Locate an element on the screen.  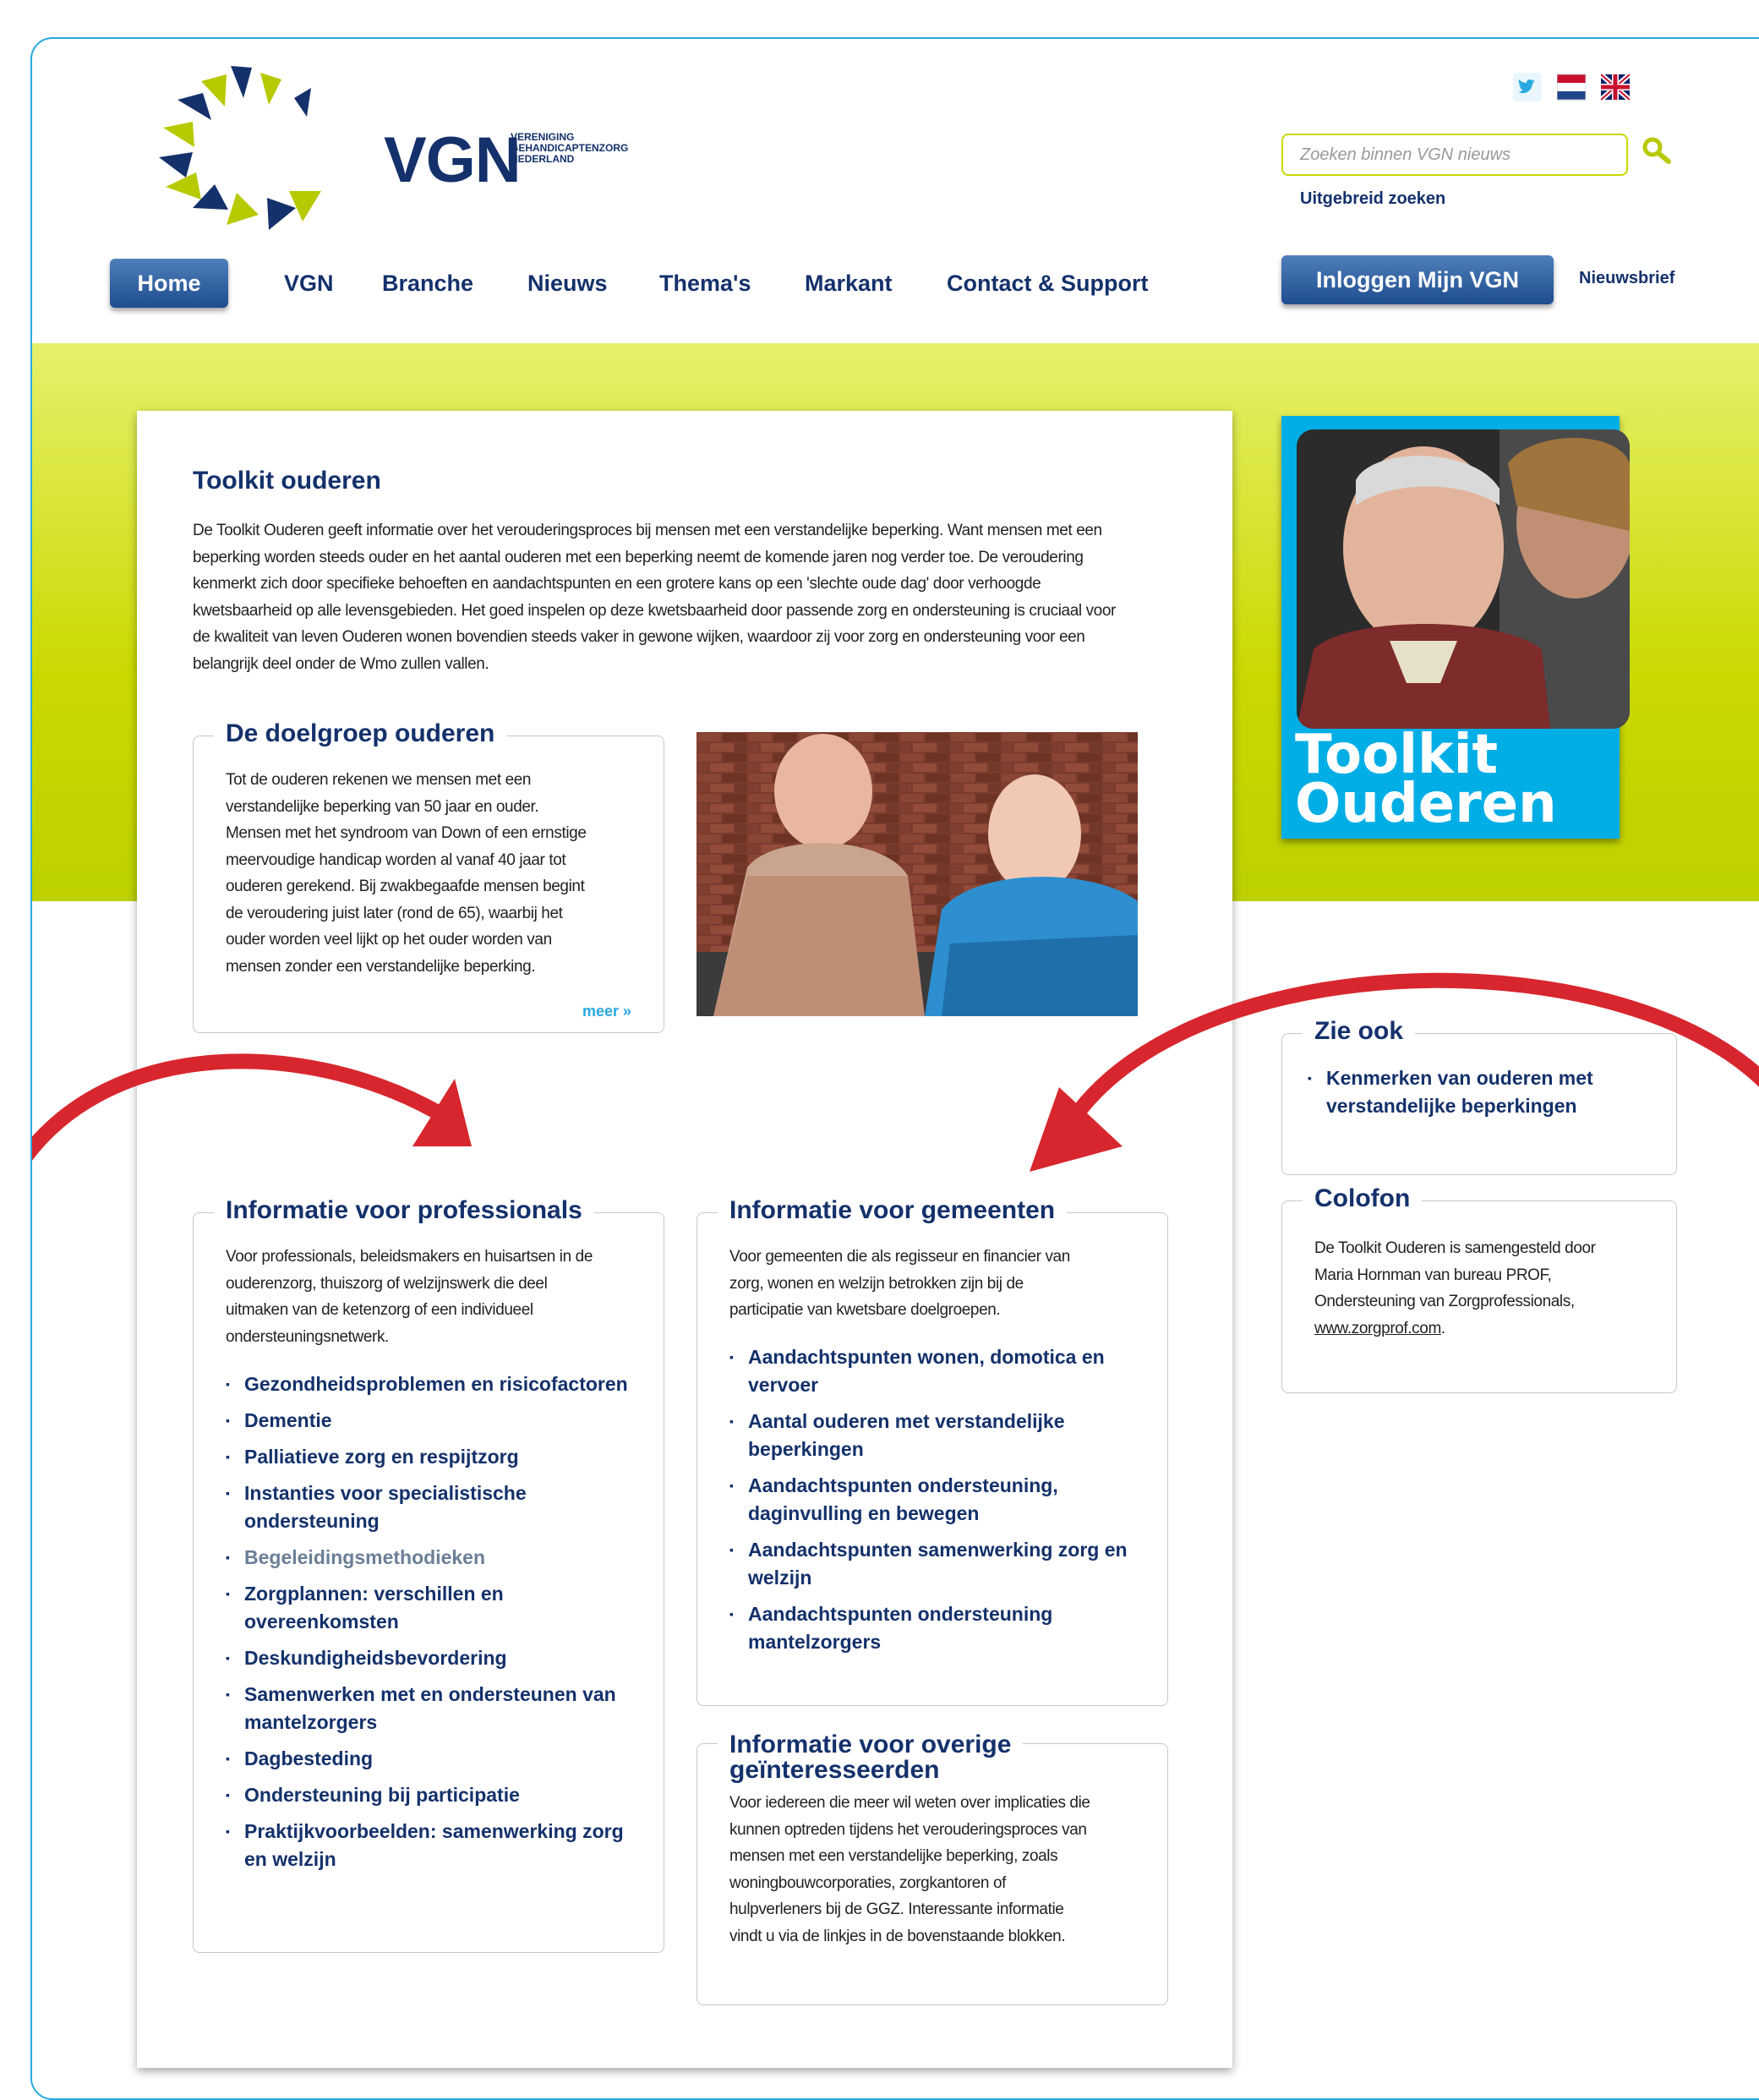
link-dagbesteding: Dagbesteding is located at coordinates (432, 1759).